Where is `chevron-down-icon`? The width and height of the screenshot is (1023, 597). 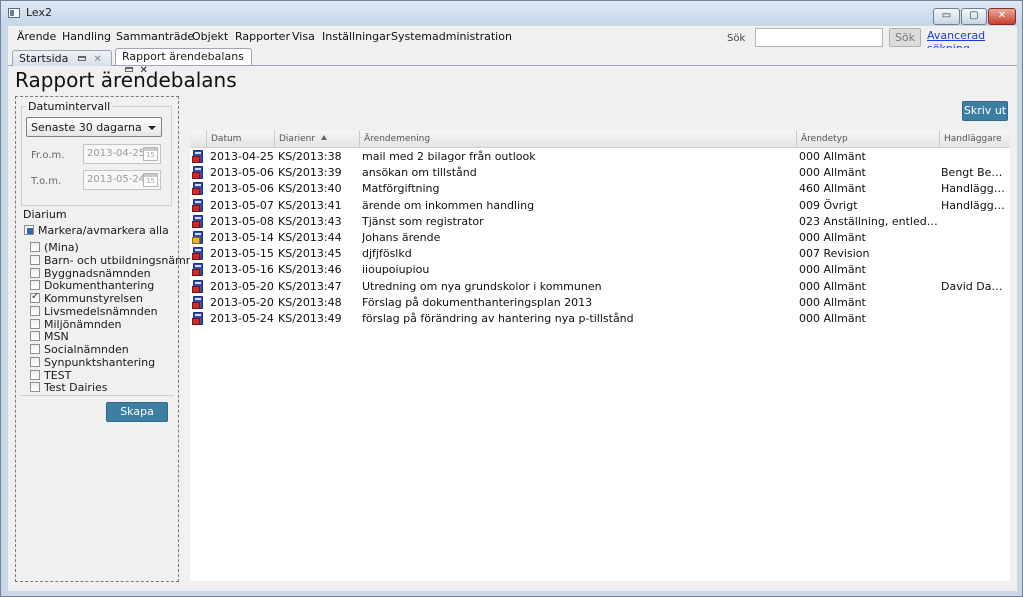
chevron-down-icon is located at coordinates (152, 128).